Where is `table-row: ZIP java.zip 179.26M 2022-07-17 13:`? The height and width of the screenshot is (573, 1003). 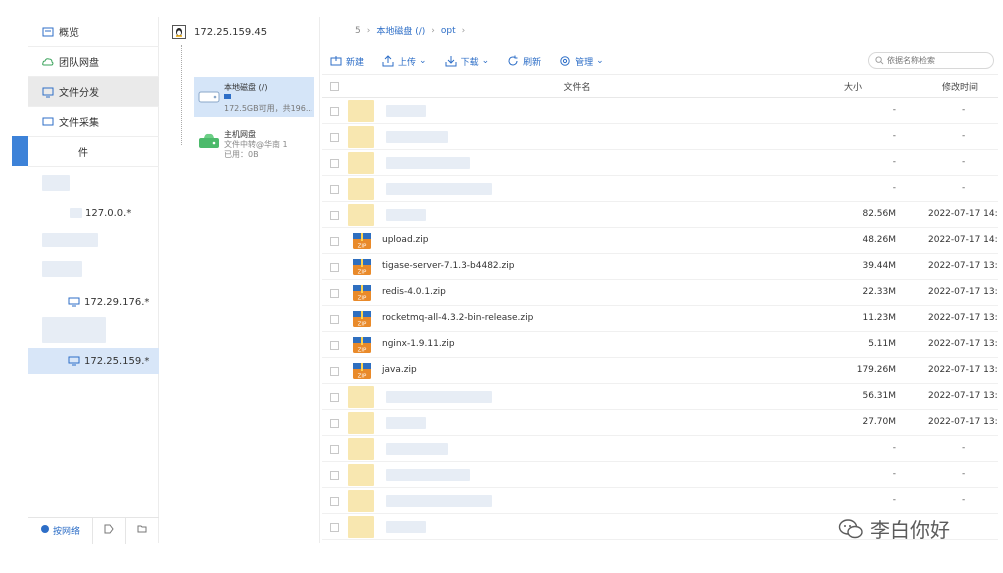
table-row: ZIP java.zip 179.26M 2022-07-17 13: is located at coordinates (660, 371).